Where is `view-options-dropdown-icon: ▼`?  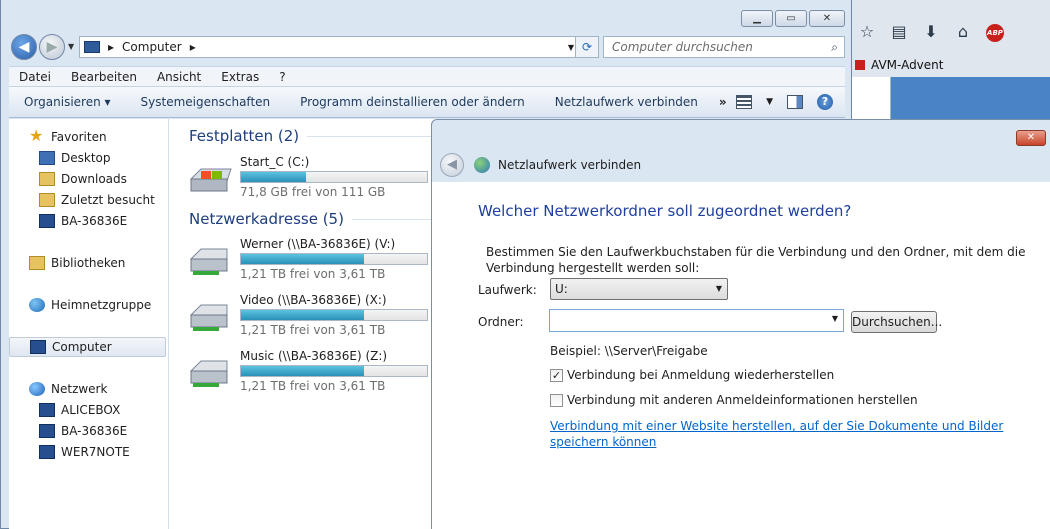
view-options-dropdown-icon: ▼ is located at coordinates (769, 102).